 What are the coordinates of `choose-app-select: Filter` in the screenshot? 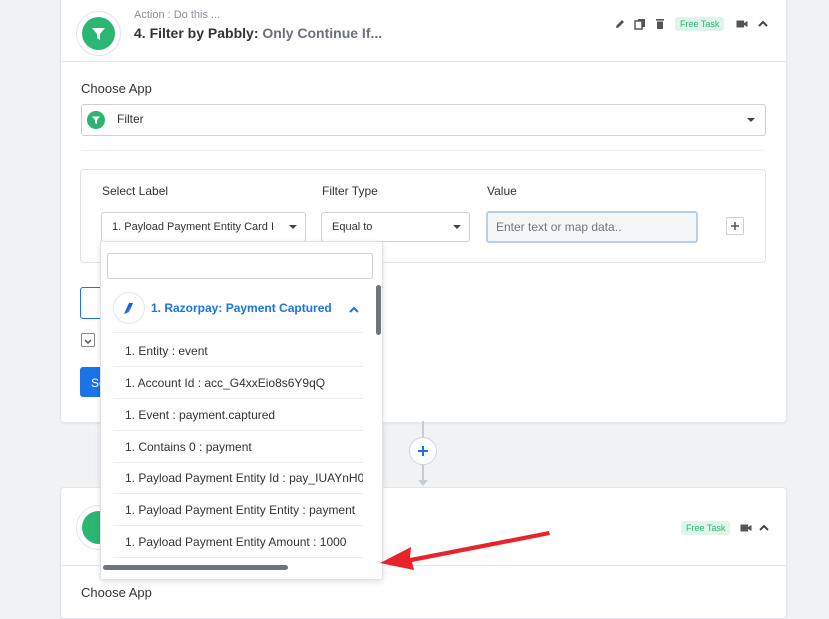 It's located at (423, 120).